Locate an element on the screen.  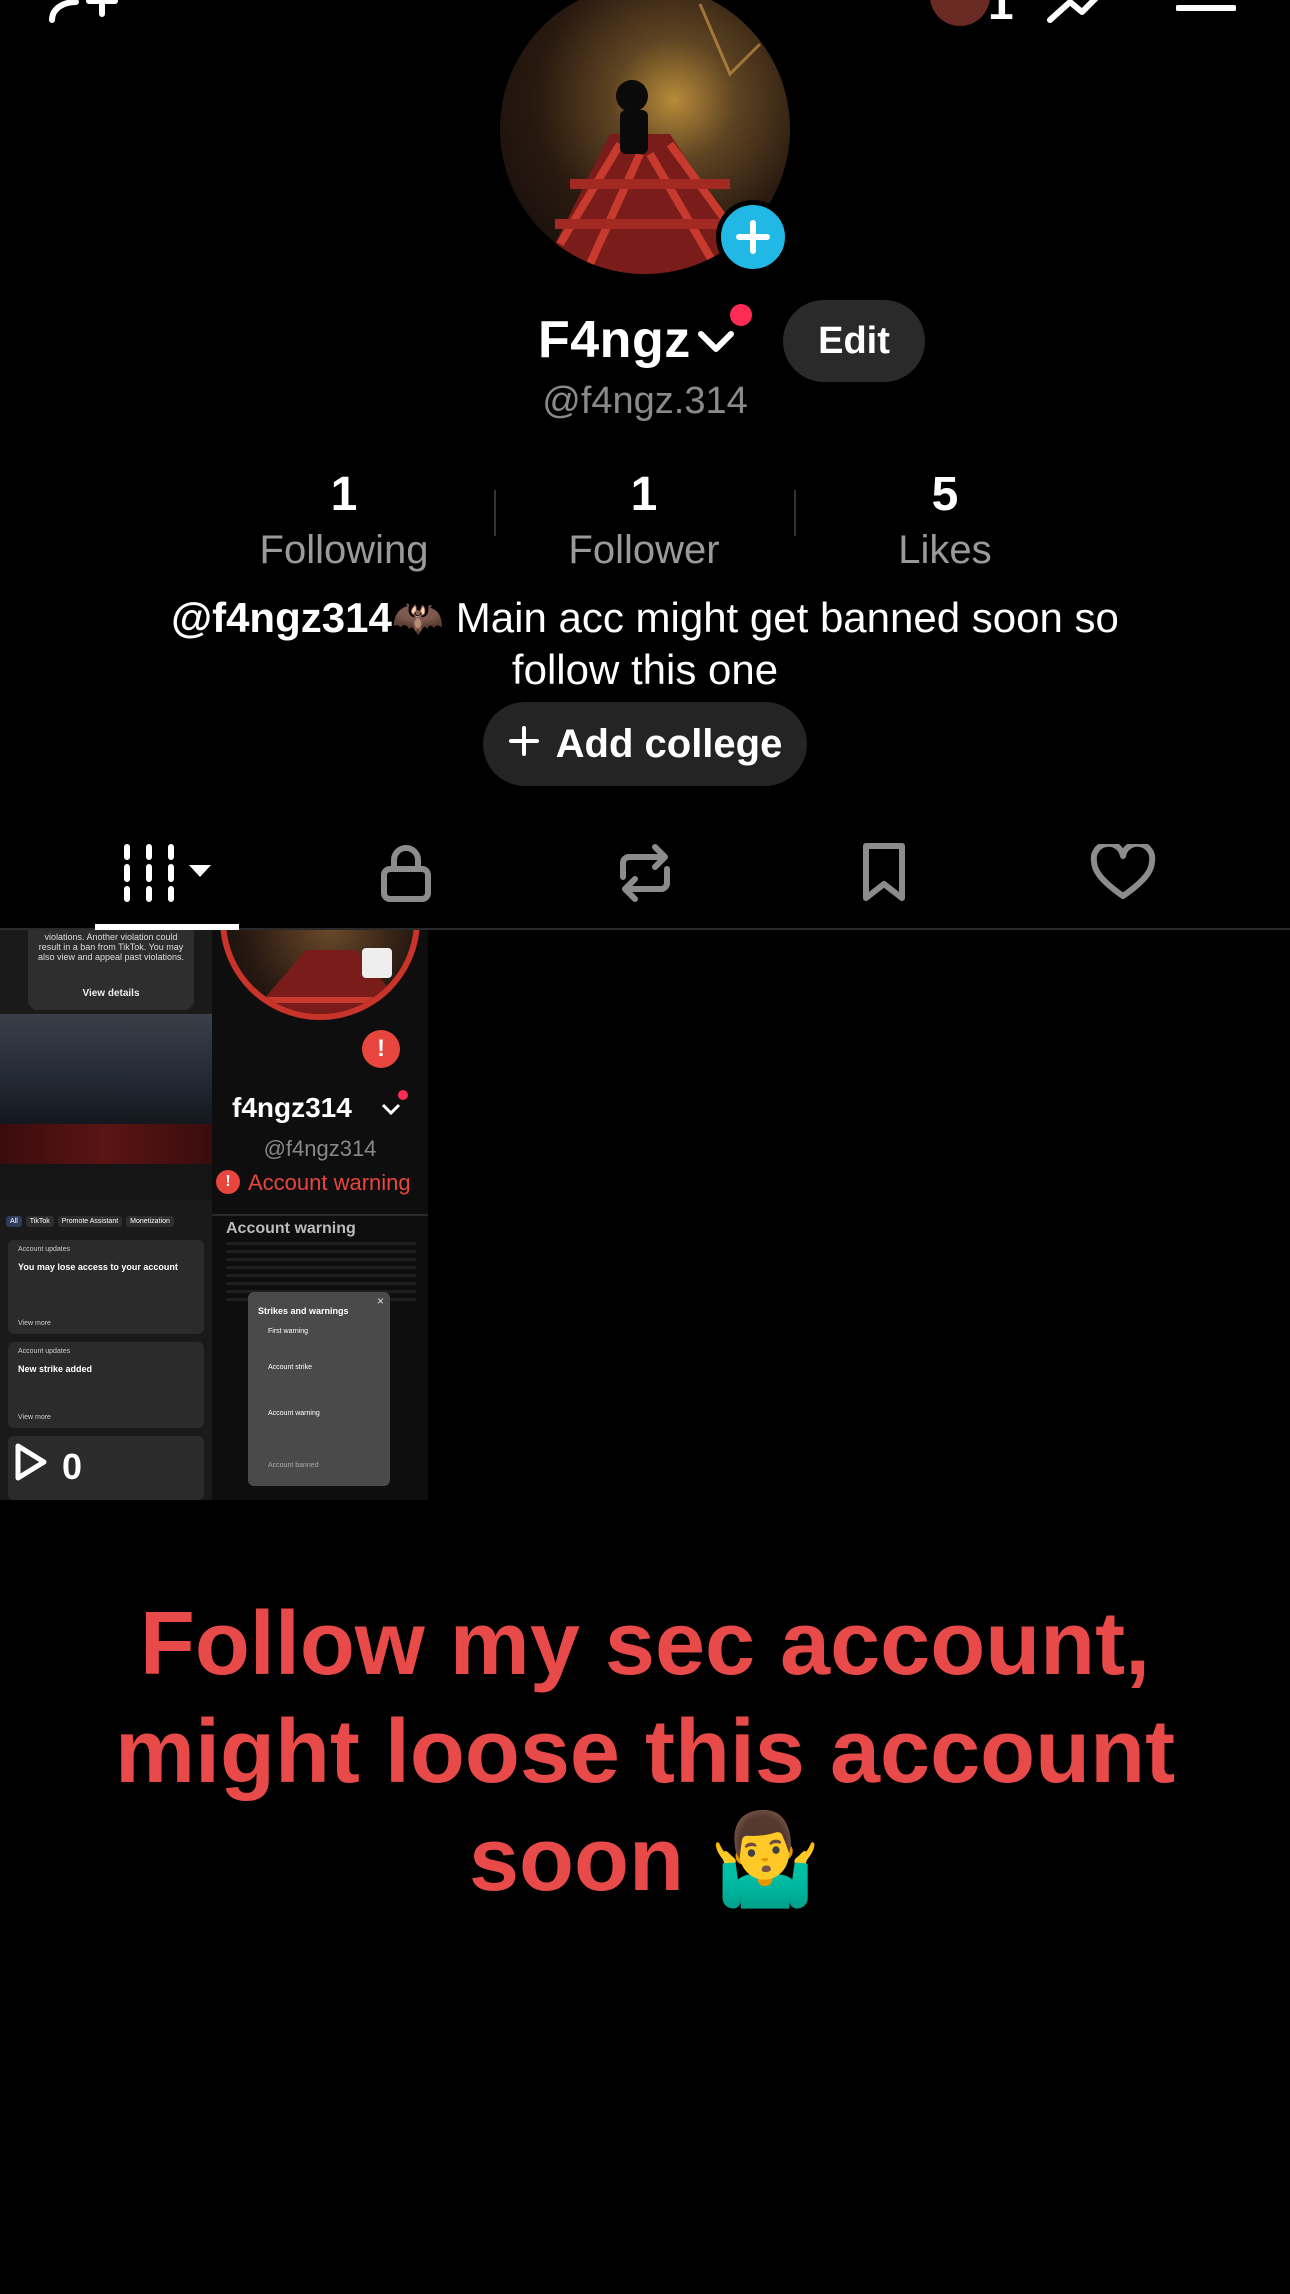
popup-item-2: Account strike is located at coordinates (290, 1367).